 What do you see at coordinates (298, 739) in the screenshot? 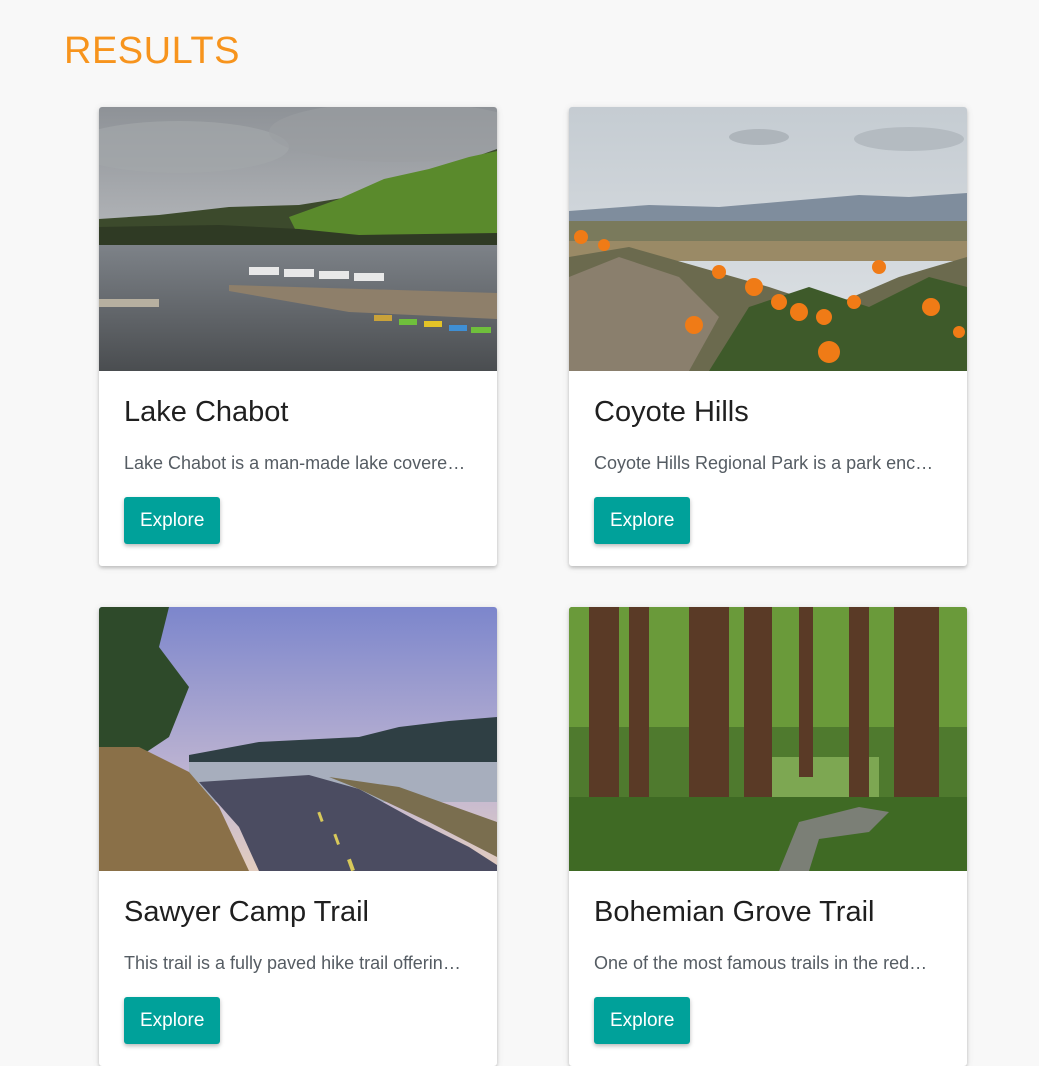
I see `sawyer-camp-trail-image` at bounding box center [298, 739].